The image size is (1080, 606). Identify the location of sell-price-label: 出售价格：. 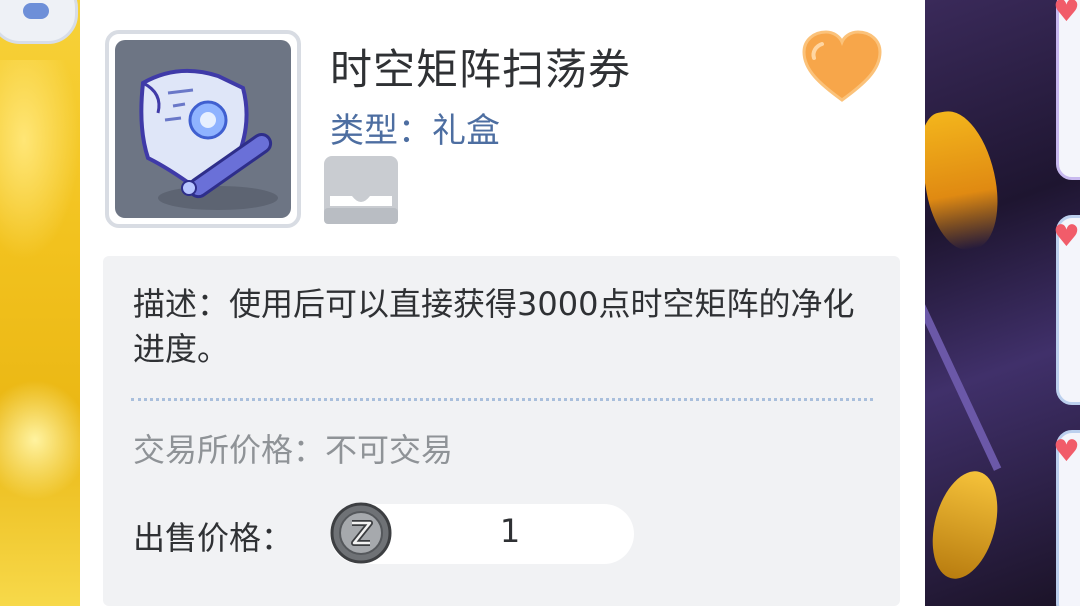
(213, 538).